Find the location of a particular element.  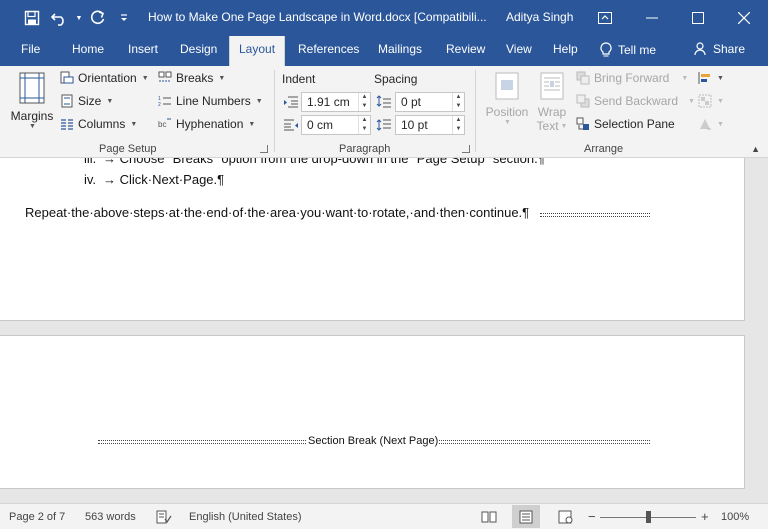

spacing-after-input: 10 pt ▲ ▼ is located at coordinates (430, 125).